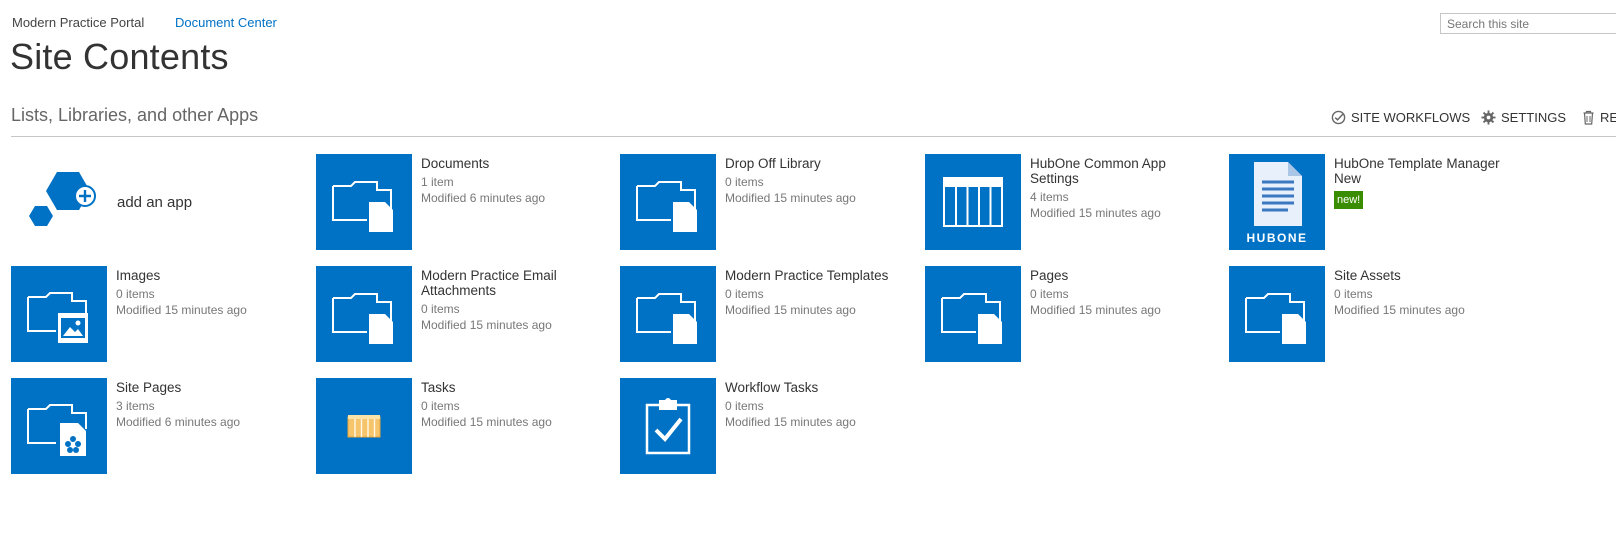 The height and width of the screenshot is (534, 1616). What do you see at coordinates (1411, 117) in the screenshot?
I see `site-workflows-label: SITE WORKFLOWS` at bounding box center [1411, 117].